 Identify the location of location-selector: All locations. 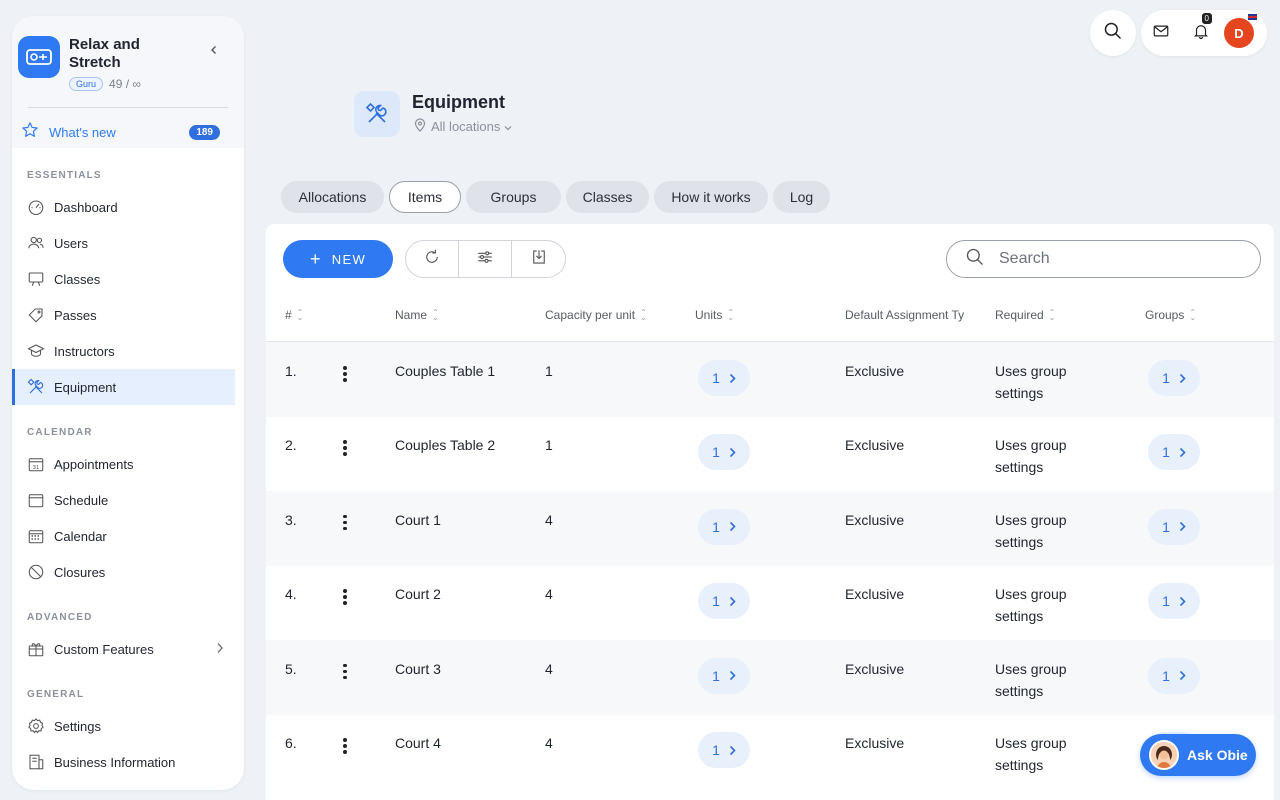
(463, 126).